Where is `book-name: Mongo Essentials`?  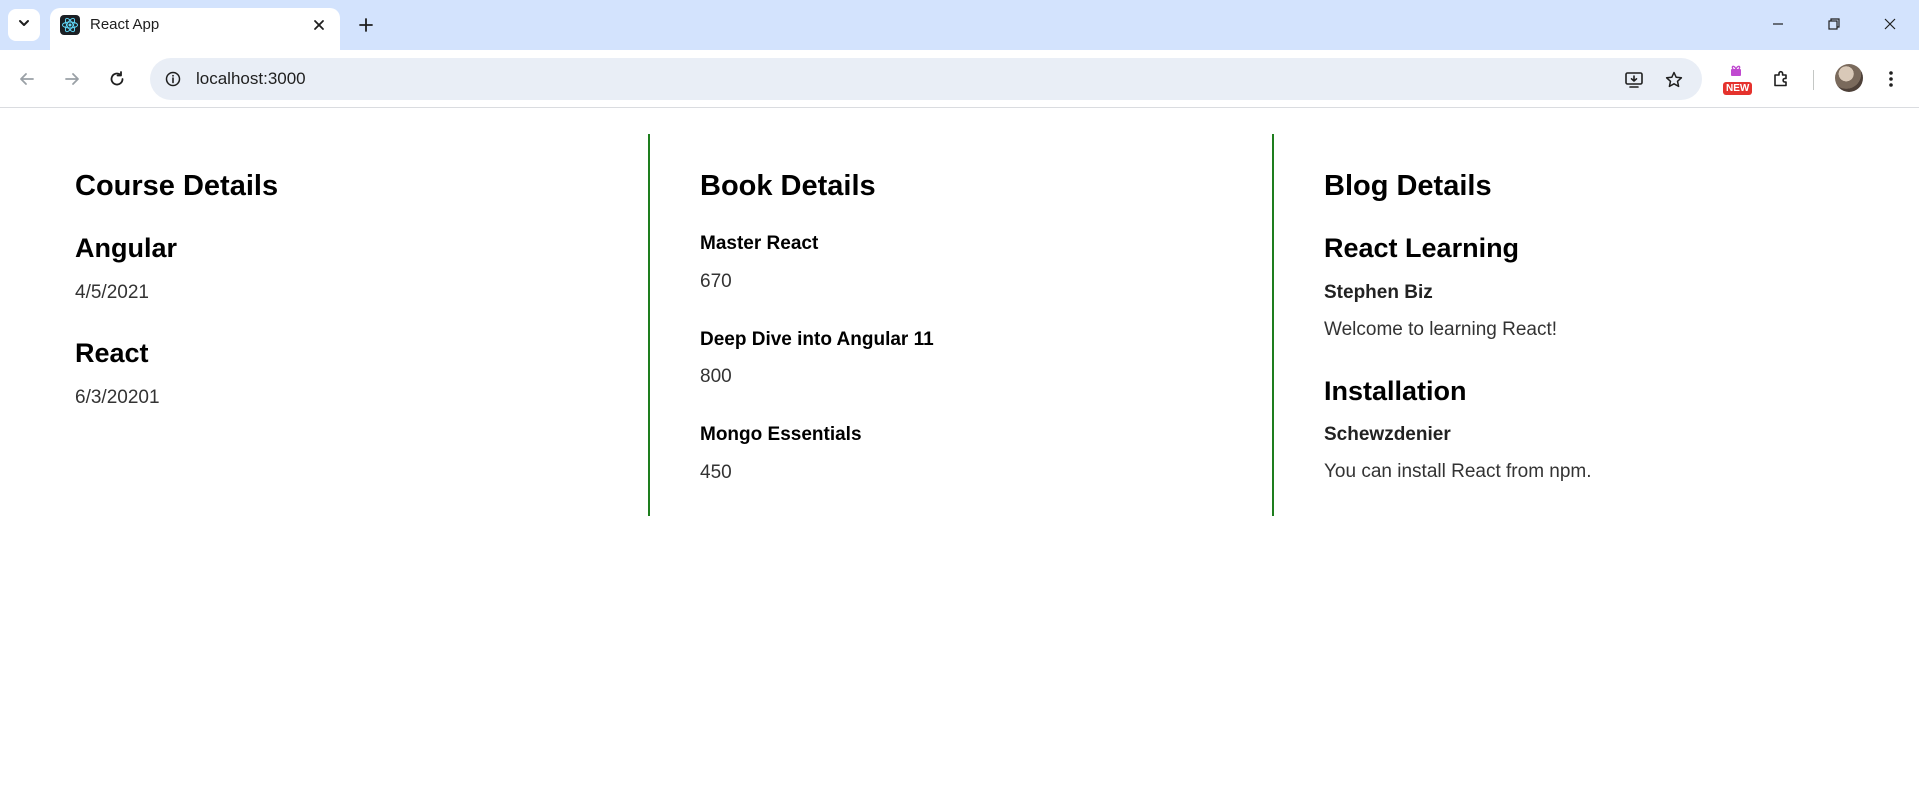
book-name: Mongo Essentials is located at coordinates (781, 434).